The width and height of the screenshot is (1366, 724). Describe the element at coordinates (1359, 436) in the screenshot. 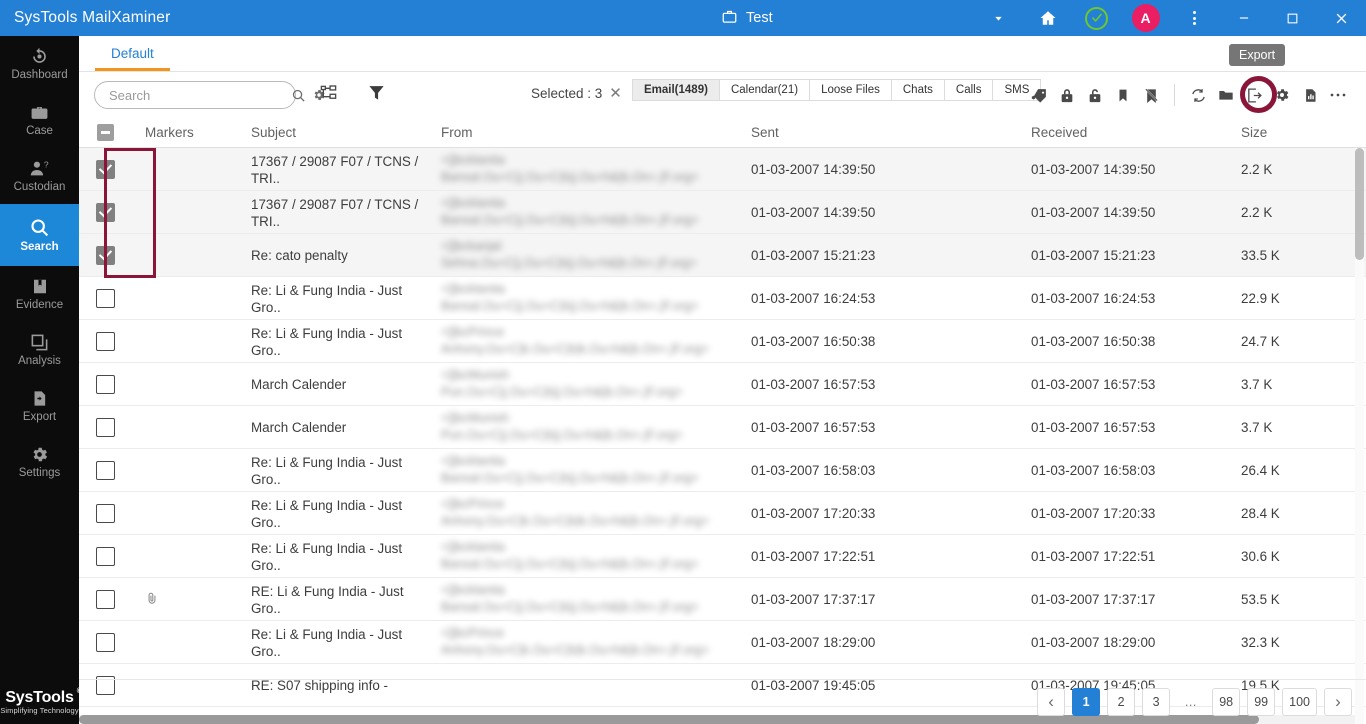

I see `vertical-scrollbar` at that location.